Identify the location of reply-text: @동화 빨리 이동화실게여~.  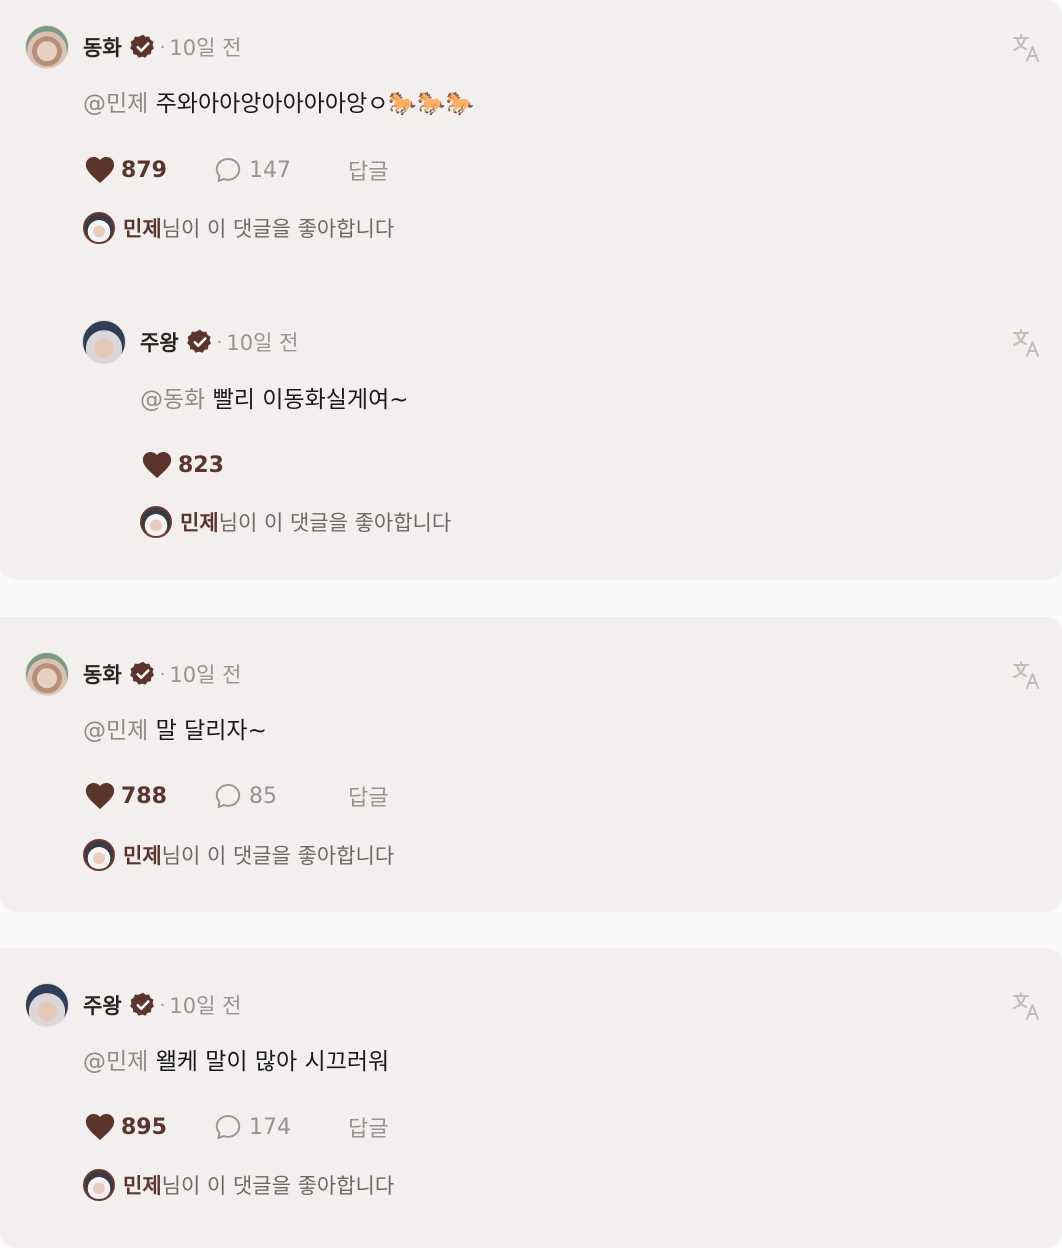
(274, 397).